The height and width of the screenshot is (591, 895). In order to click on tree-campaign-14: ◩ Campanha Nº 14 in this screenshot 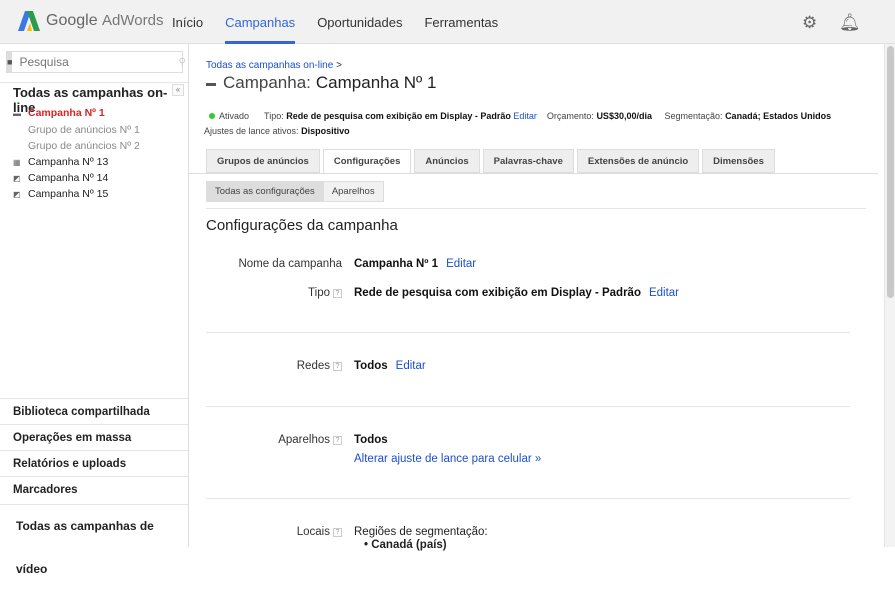, I will do `click(60, 178)`.